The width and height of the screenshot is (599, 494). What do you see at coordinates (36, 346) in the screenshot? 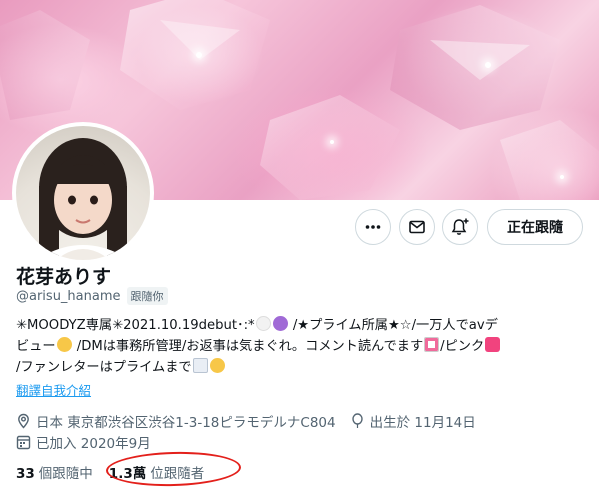
I see `bio-text: ビュー` at bounding box center [36, 346].